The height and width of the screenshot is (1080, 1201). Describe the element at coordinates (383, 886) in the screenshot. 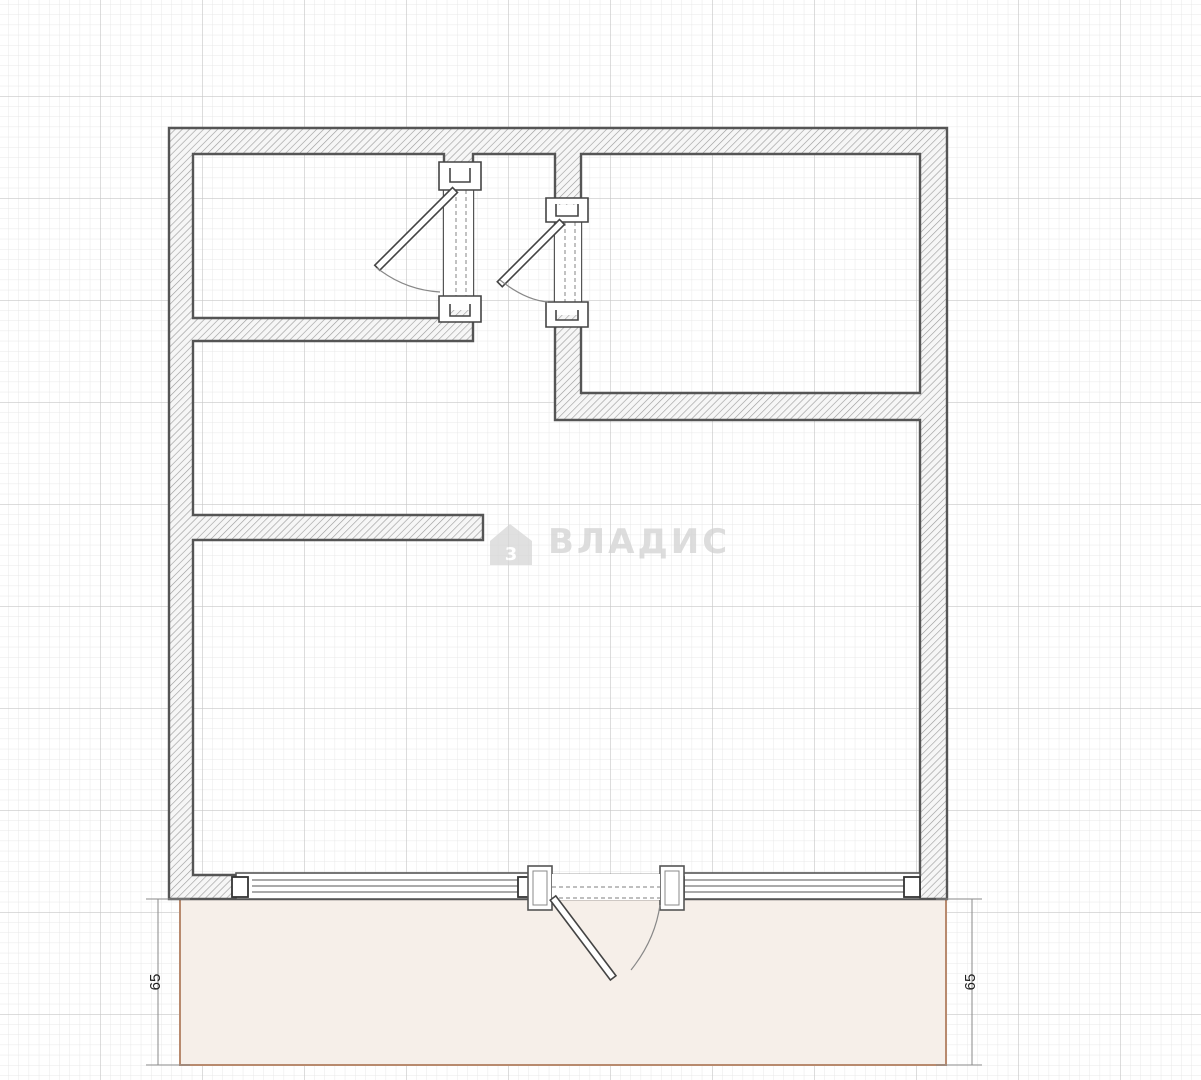

I see `window-left` at that location.